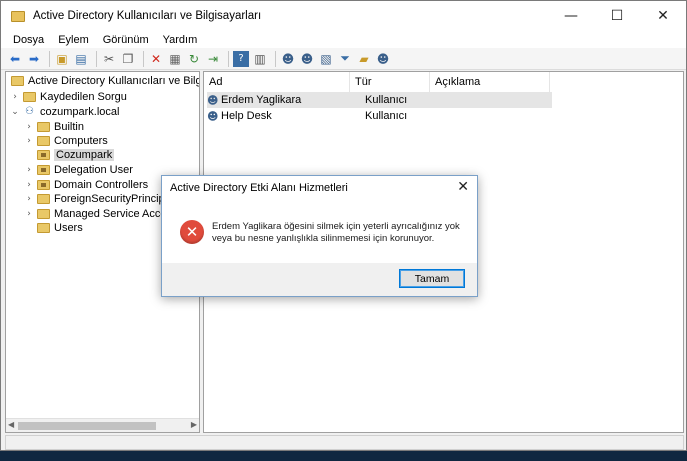 The width and height of the screenshot is (687, 461). I want to click on column-header-name: Ad, so click(277, 82).